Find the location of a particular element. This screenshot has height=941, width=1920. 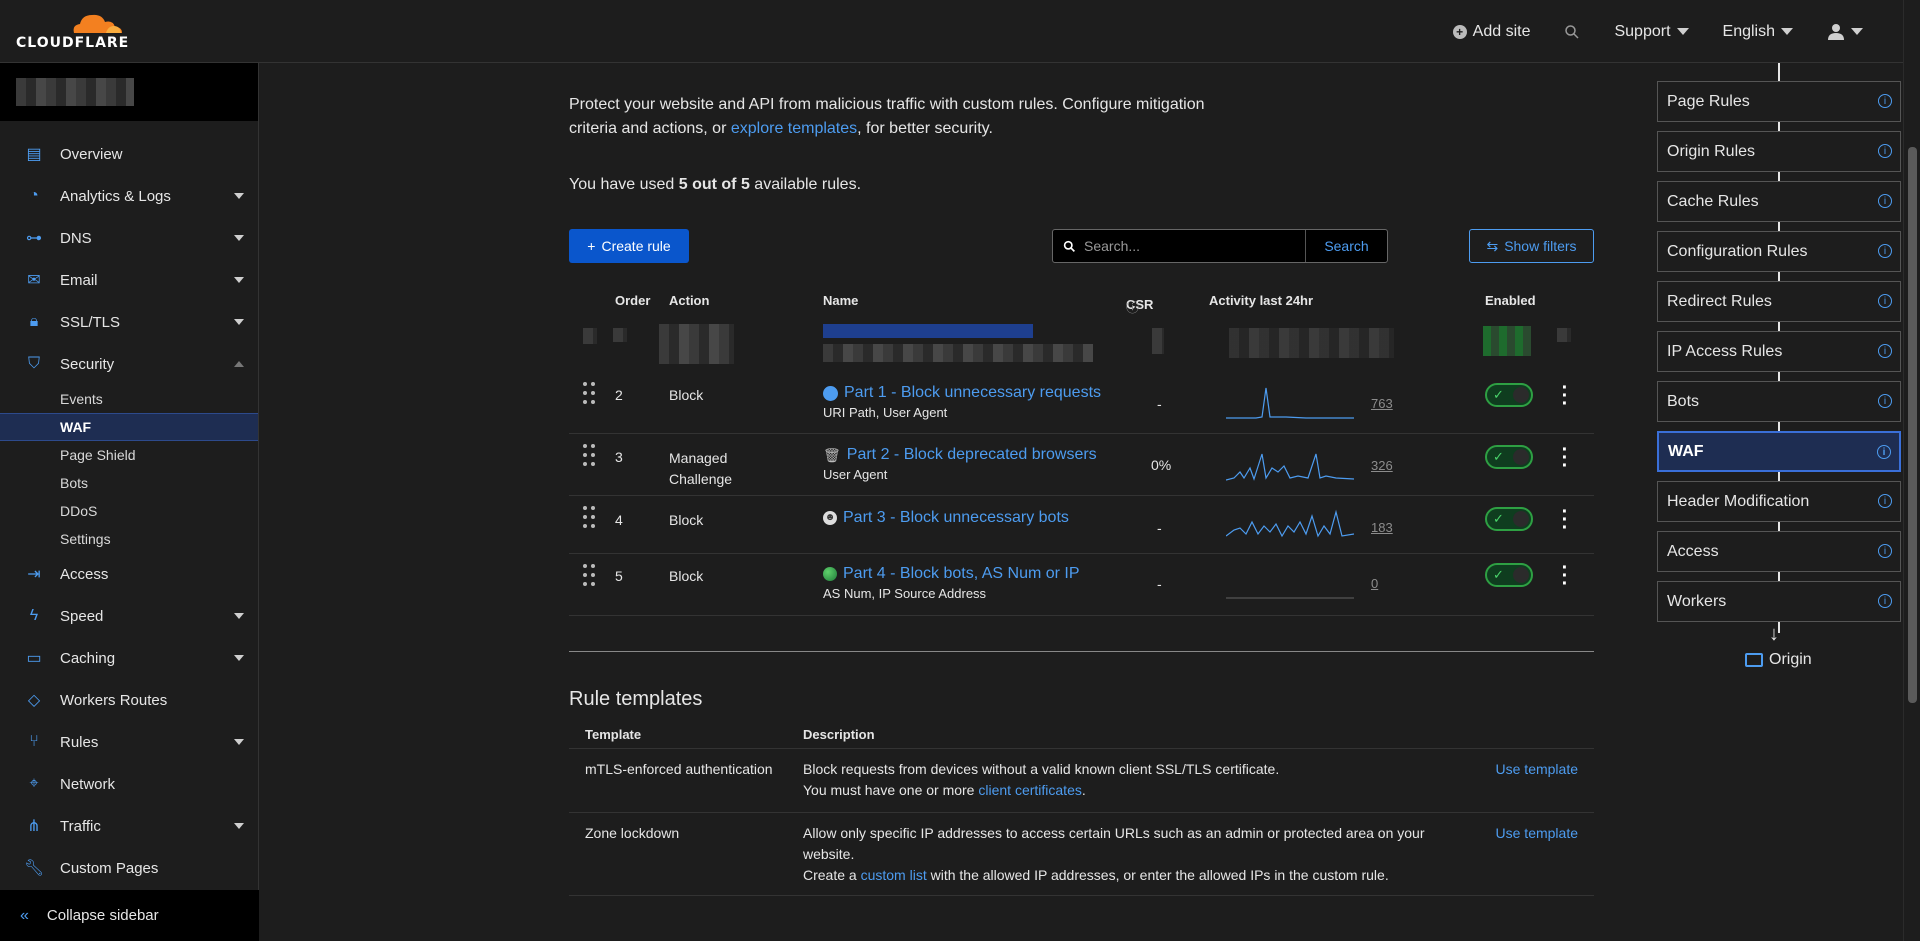

sidebar-item-traffic: ⋔ Traffic is located at coordinates (129, 826).